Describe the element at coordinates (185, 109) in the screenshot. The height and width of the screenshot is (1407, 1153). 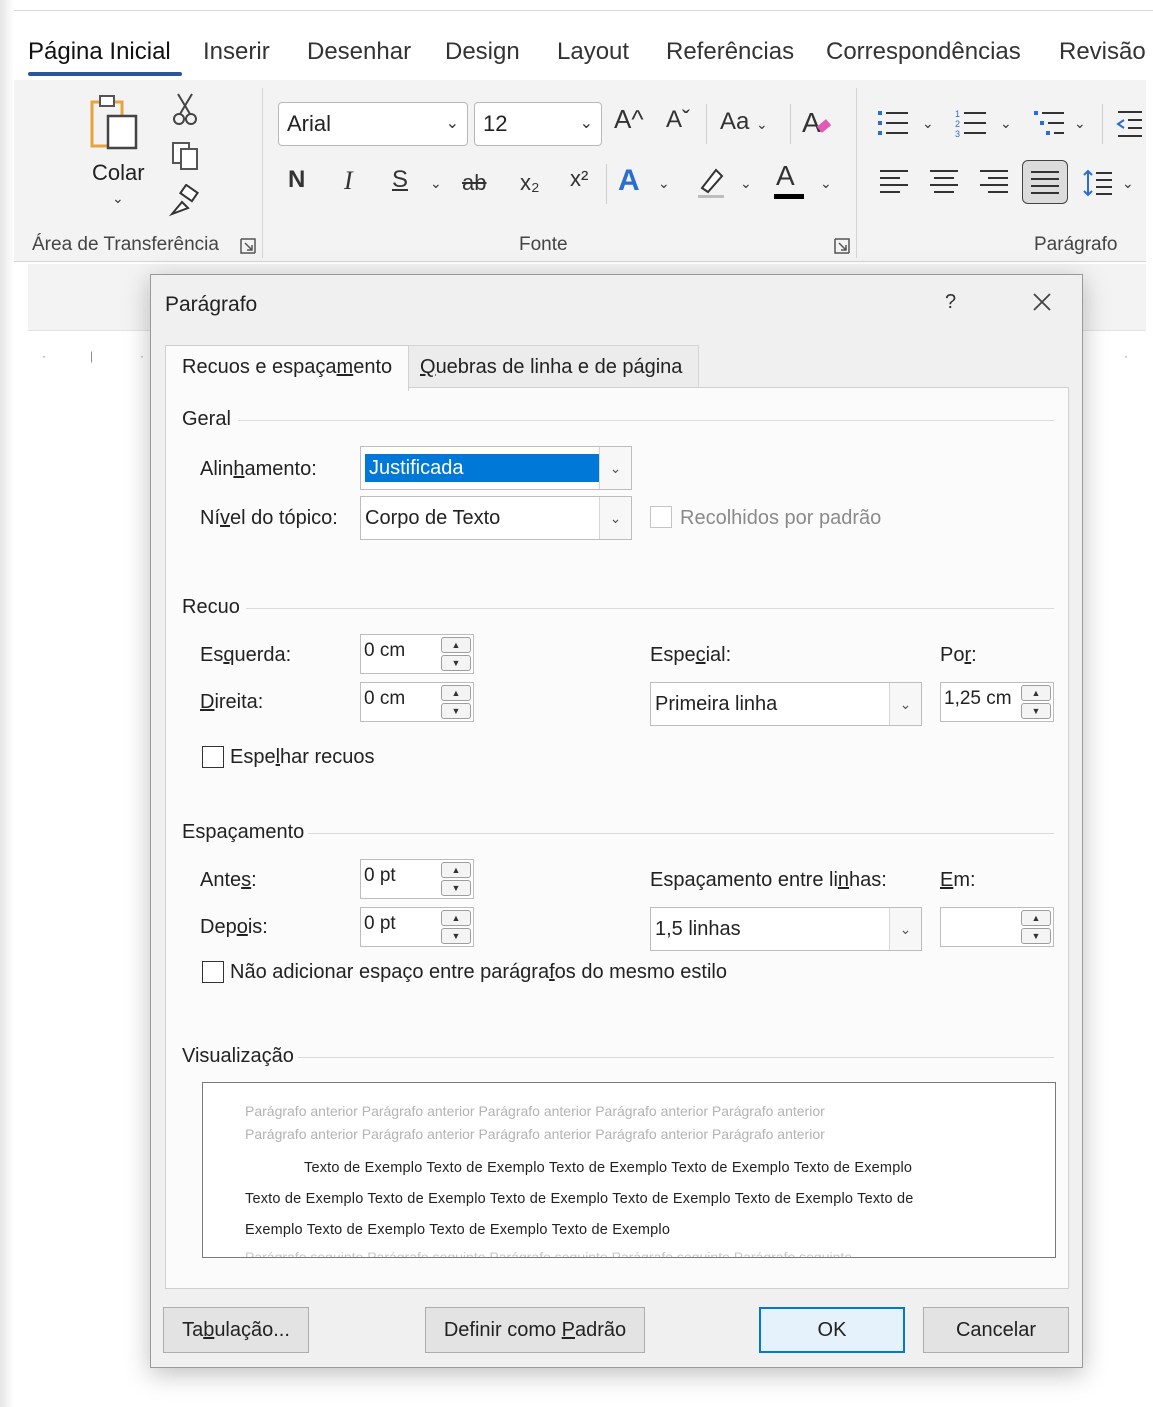
I see `cut-icon` at that location.